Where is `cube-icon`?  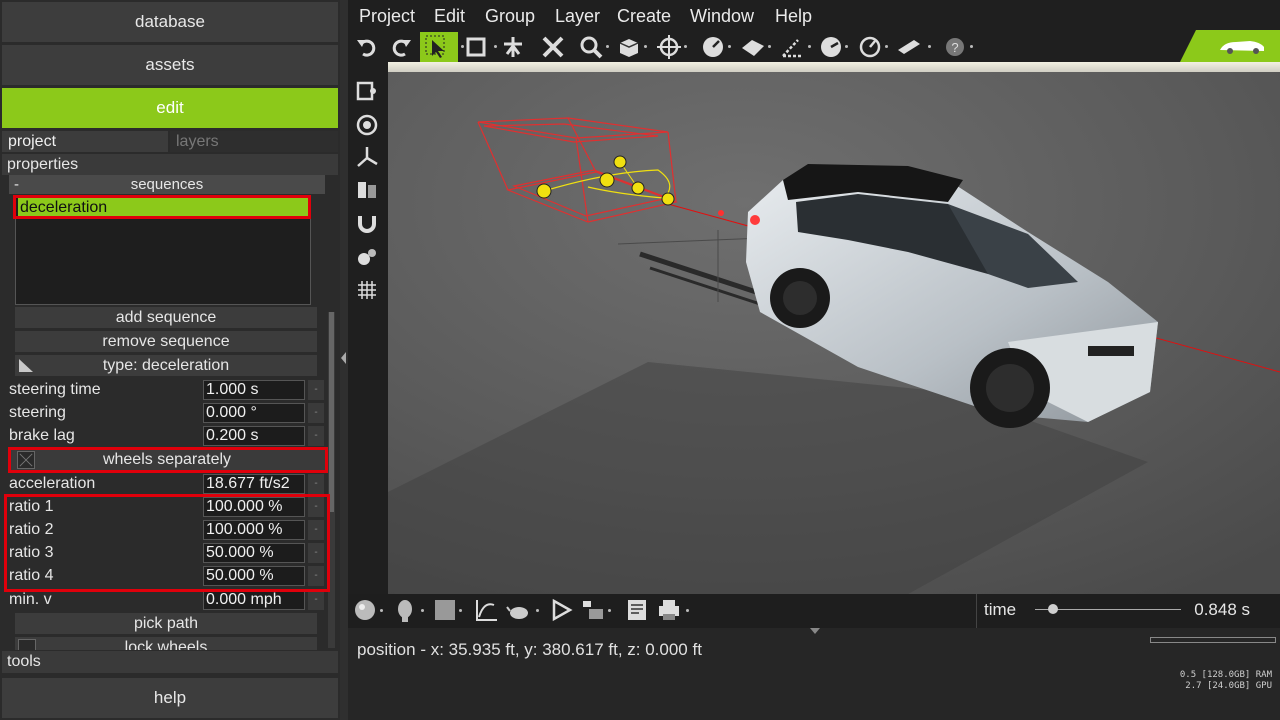
cube-icon is located at coordinates (629, 47).